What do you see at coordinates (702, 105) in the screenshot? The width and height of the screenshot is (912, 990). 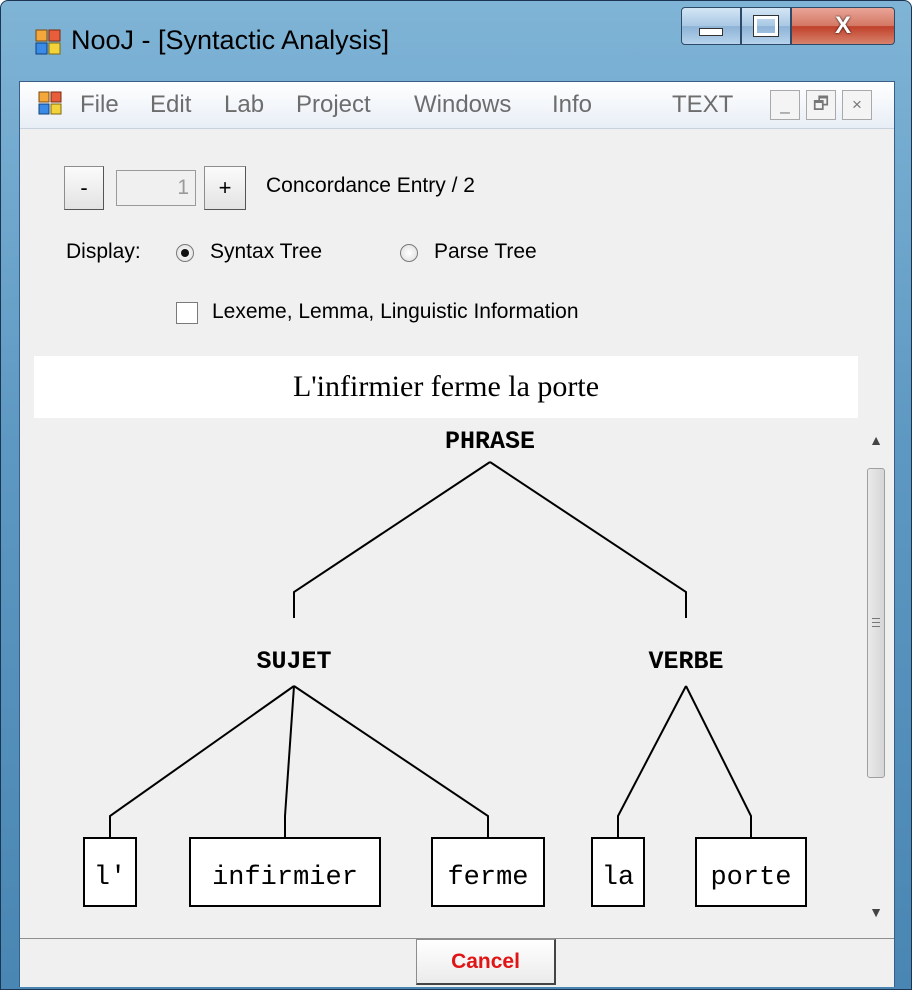 I see `menu-text: TEXT` at bounding box center [702, 105].